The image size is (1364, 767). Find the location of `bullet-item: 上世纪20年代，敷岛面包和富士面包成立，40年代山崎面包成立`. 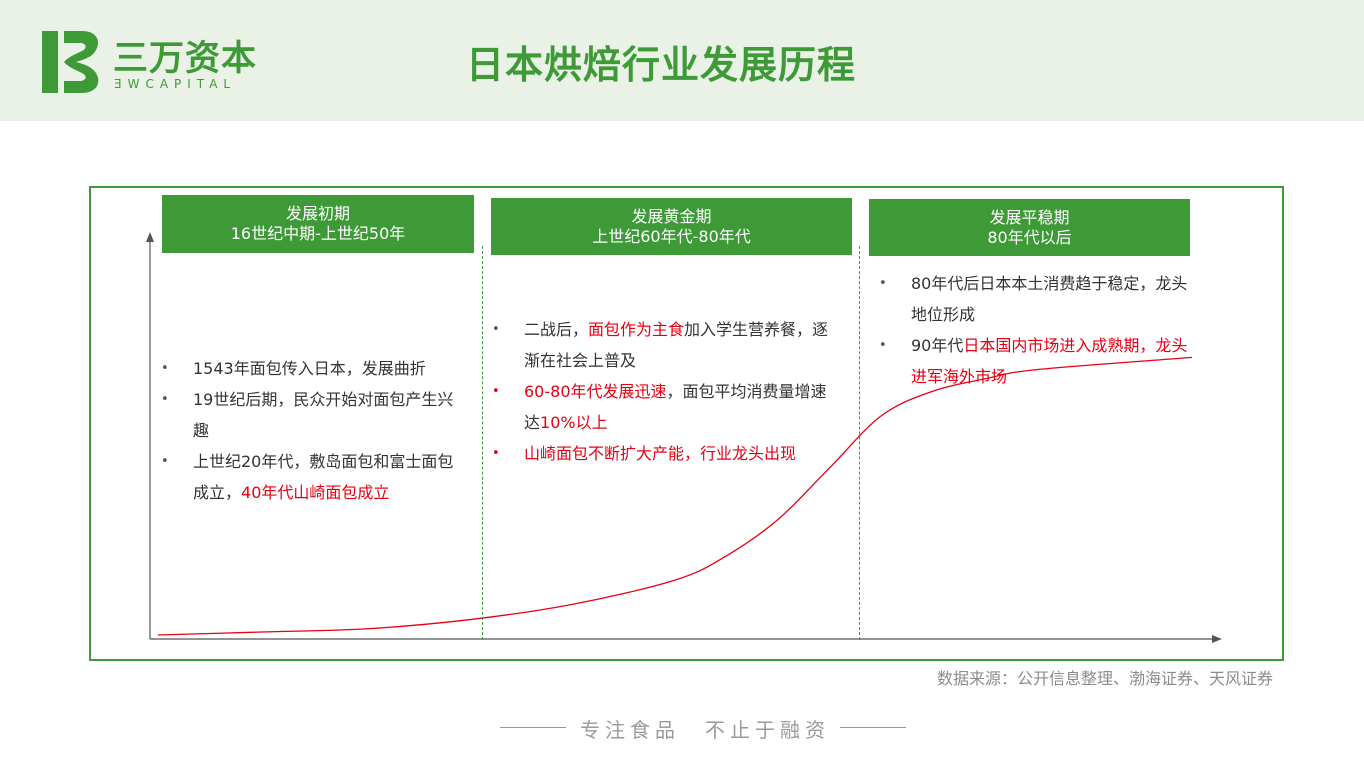

bullet-item: 上世纪20年代，敷岛面包和富士面包成立，40年代山崎面包成立 is located at coordinates (310, 477).